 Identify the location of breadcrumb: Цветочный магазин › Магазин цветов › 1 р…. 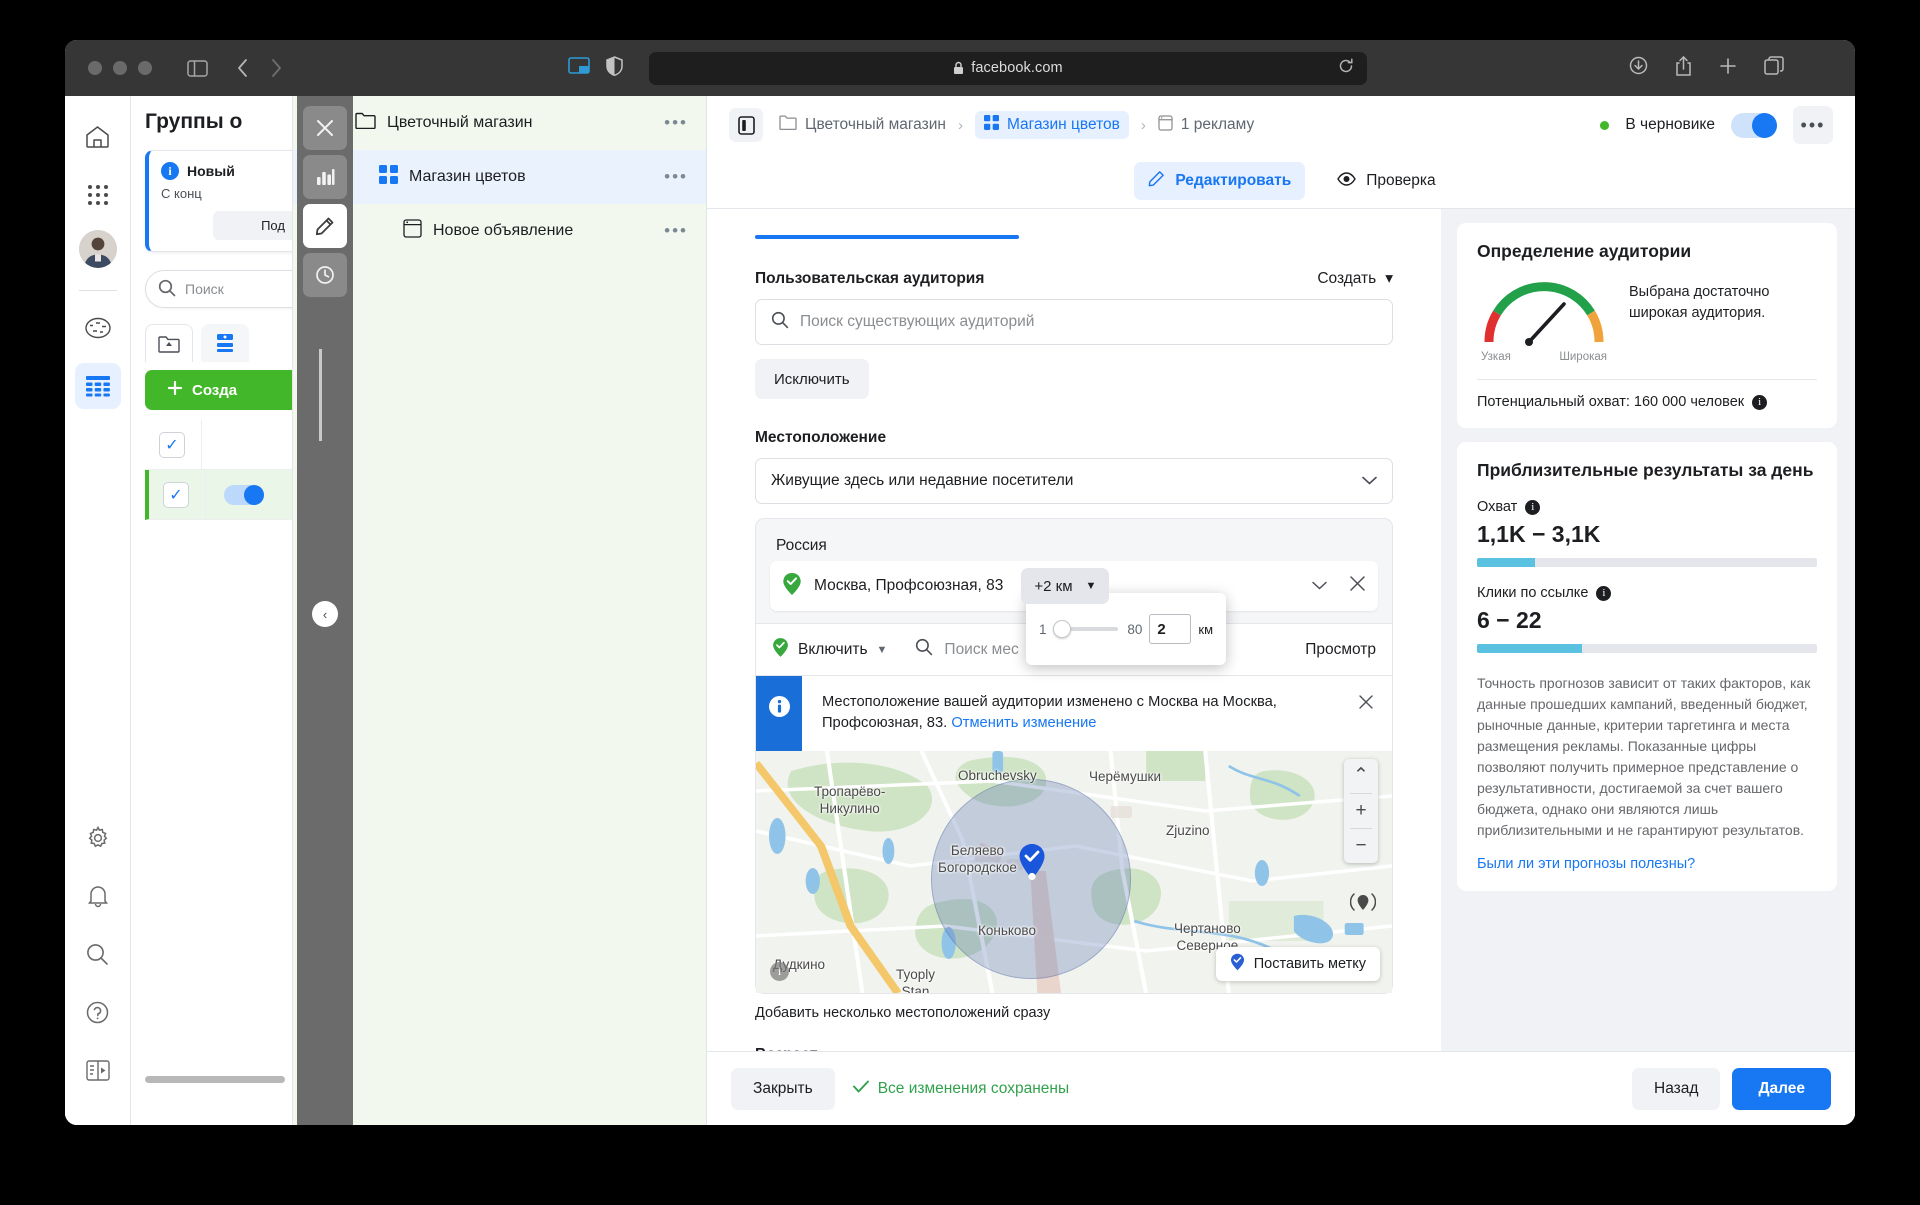
(1292, 125).